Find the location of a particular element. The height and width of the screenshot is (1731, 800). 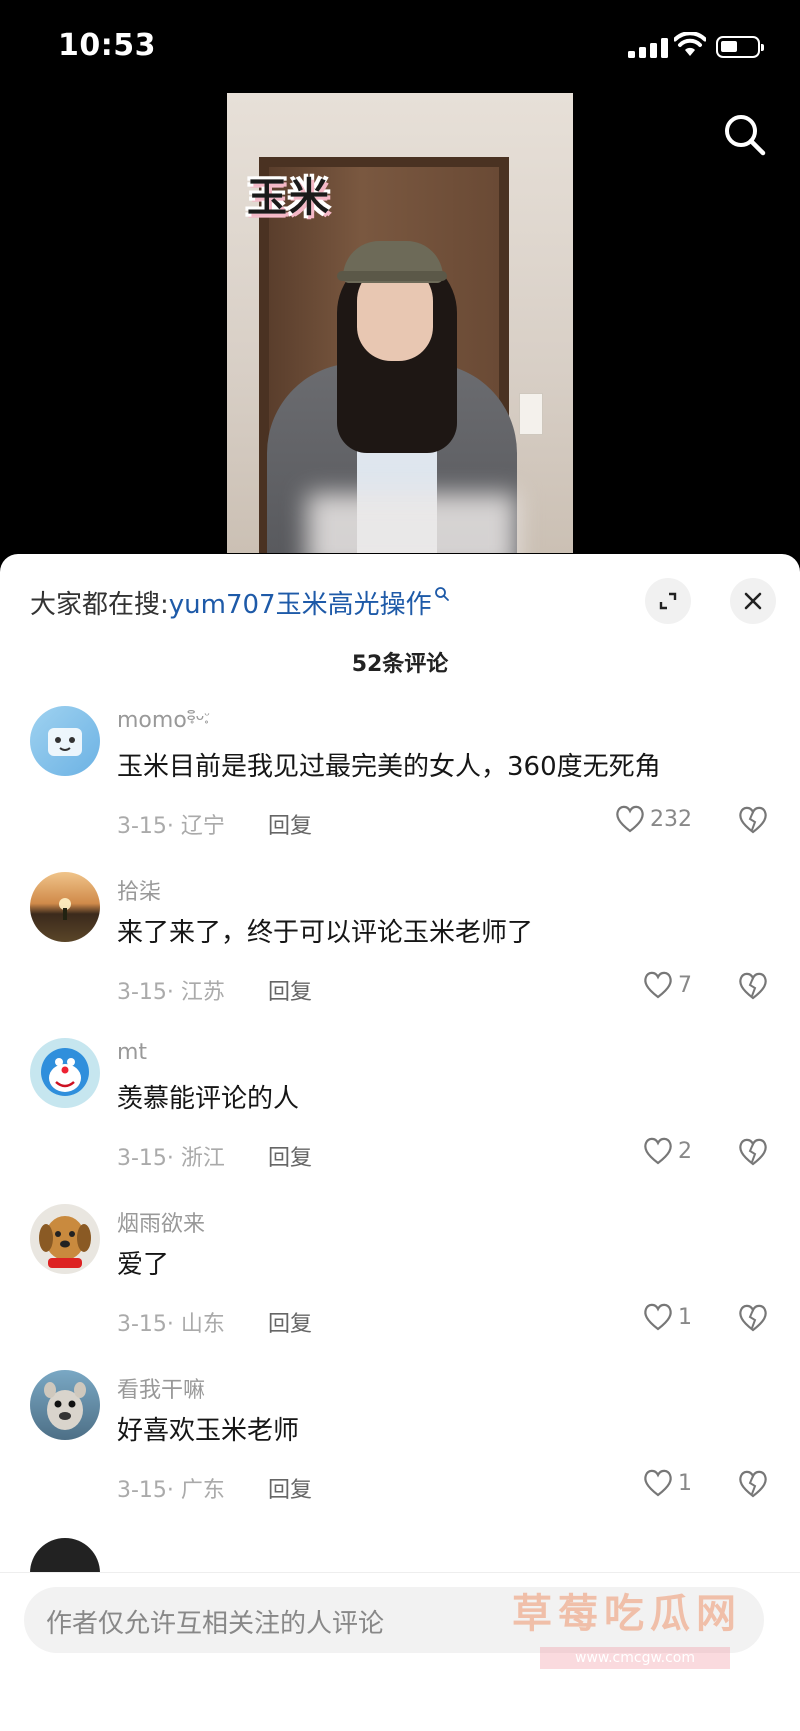

video-person-brim is located at coordinates (392, 276).